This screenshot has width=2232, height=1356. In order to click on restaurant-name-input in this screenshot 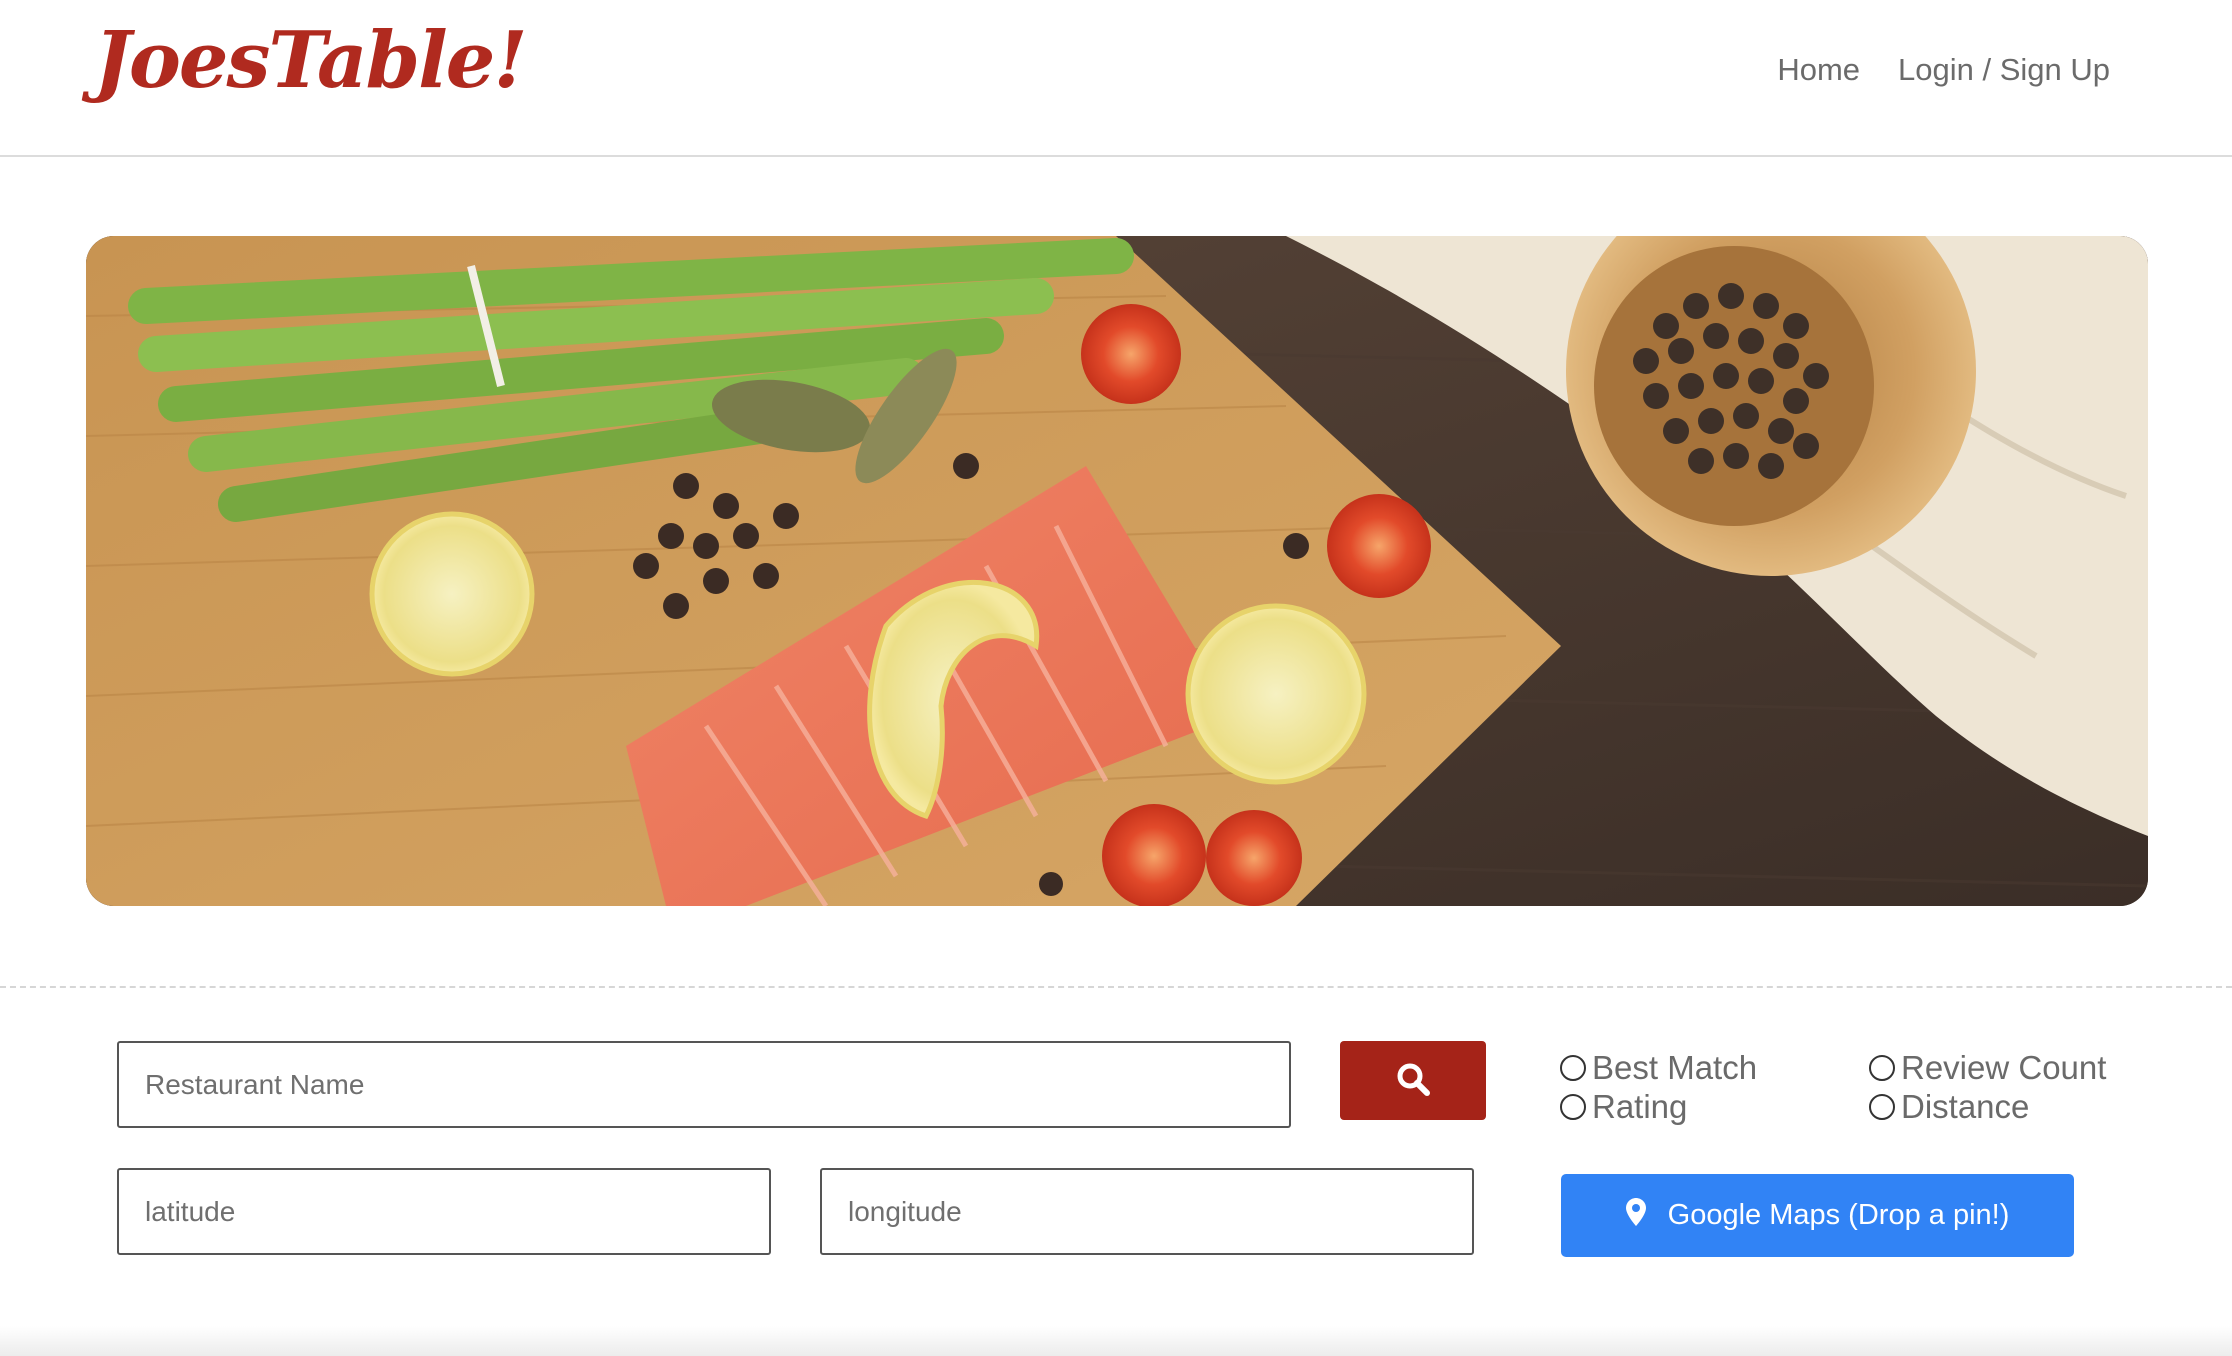, I will do `click(704, 1084)`.